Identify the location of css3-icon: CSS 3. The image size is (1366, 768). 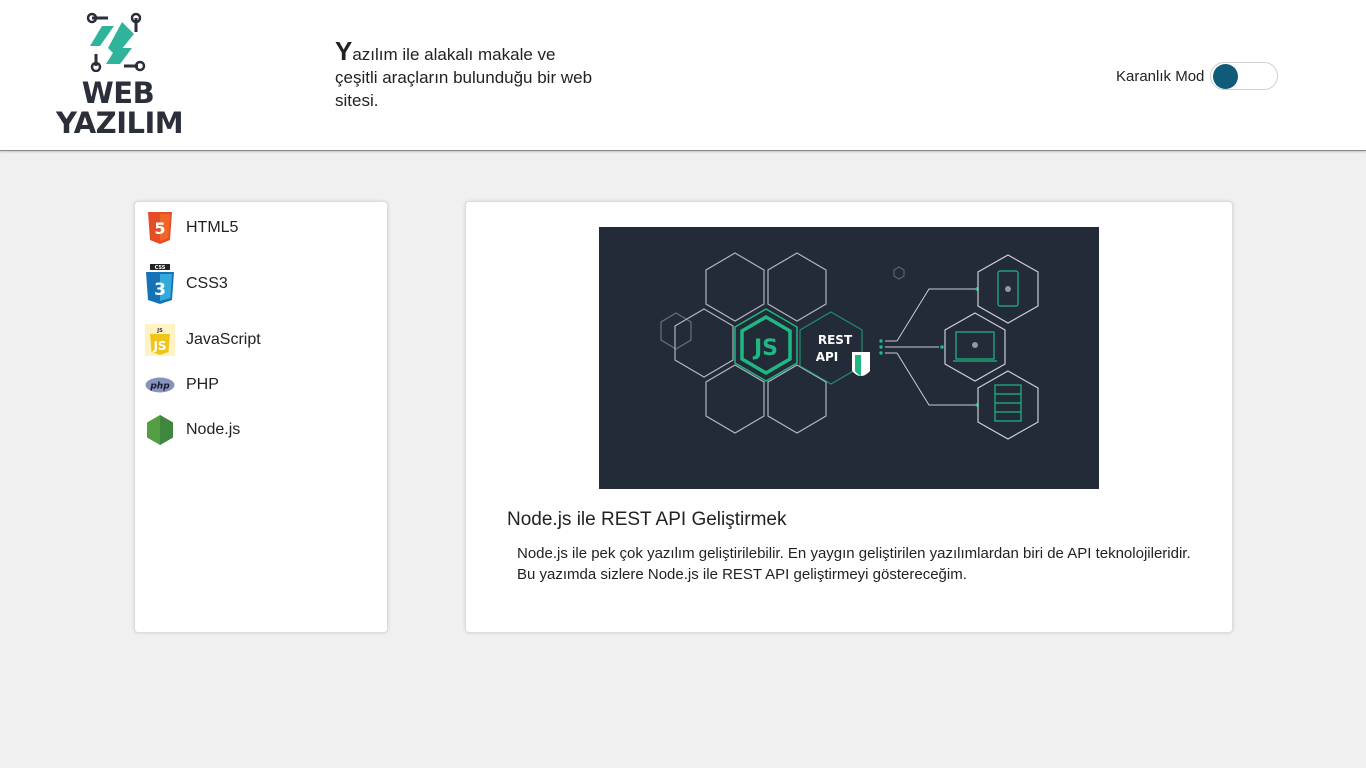
(160, 284).